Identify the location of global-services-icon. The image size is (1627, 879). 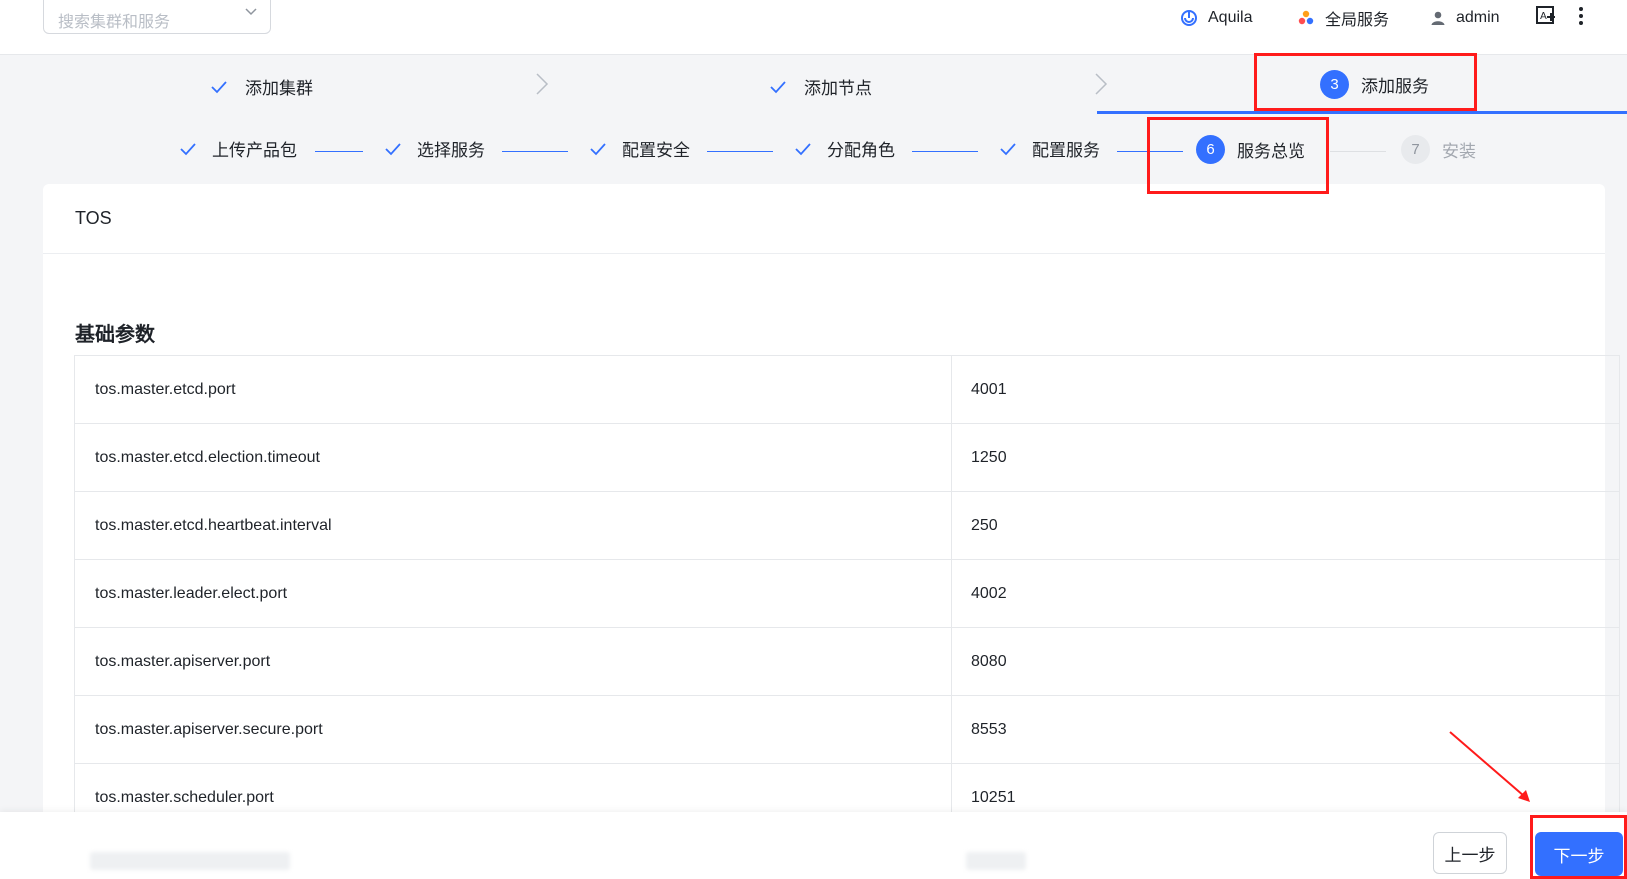
(1306, 18).